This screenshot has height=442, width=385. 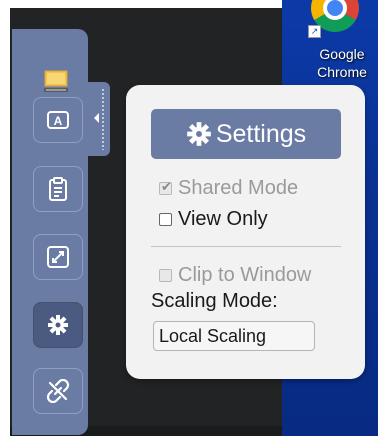 I want to click on shared-mode-checkbox: ✔ Shared Mode, so click(x=228, y=188).